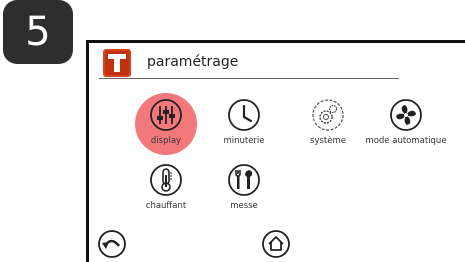 The width and height of the screenshot is (465, 262). What do you see at coordinates (166, 115) in the screenshot?
I see `sliders-icon` at bounding box center [166, 115].